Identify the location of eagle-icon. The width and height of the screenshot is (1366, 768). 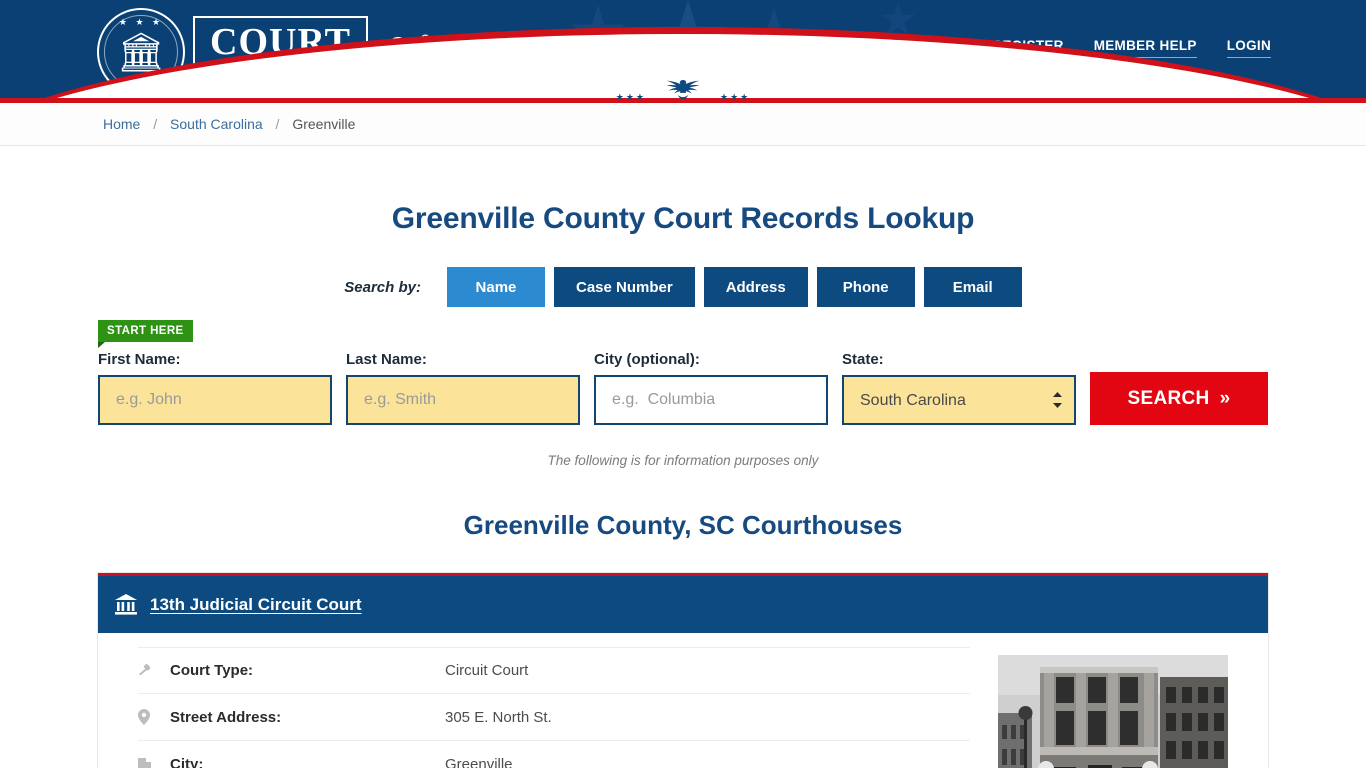
(683, 89).